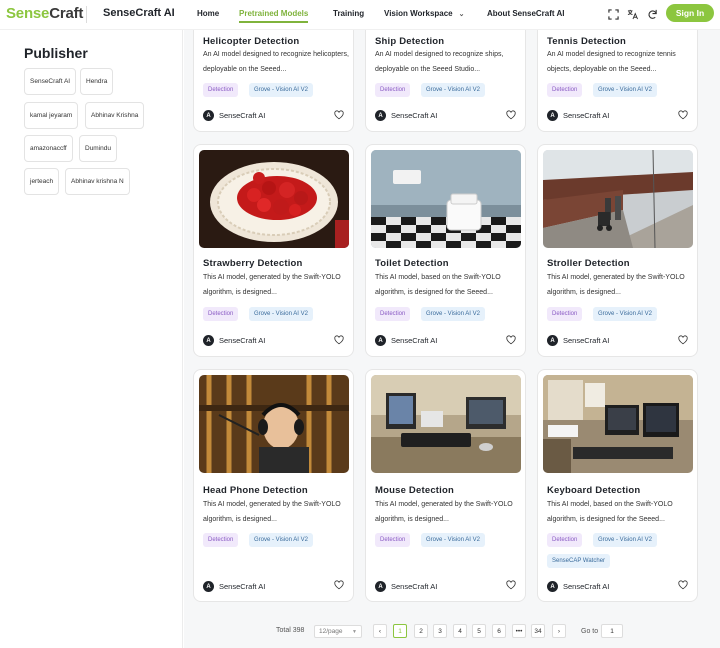 The image size is (720, 648). Describe the element at coordinates (51, 115) in the screenshot. I see `publisher-tag-kamal-jeyaram: kamal jeyaram` at that location.